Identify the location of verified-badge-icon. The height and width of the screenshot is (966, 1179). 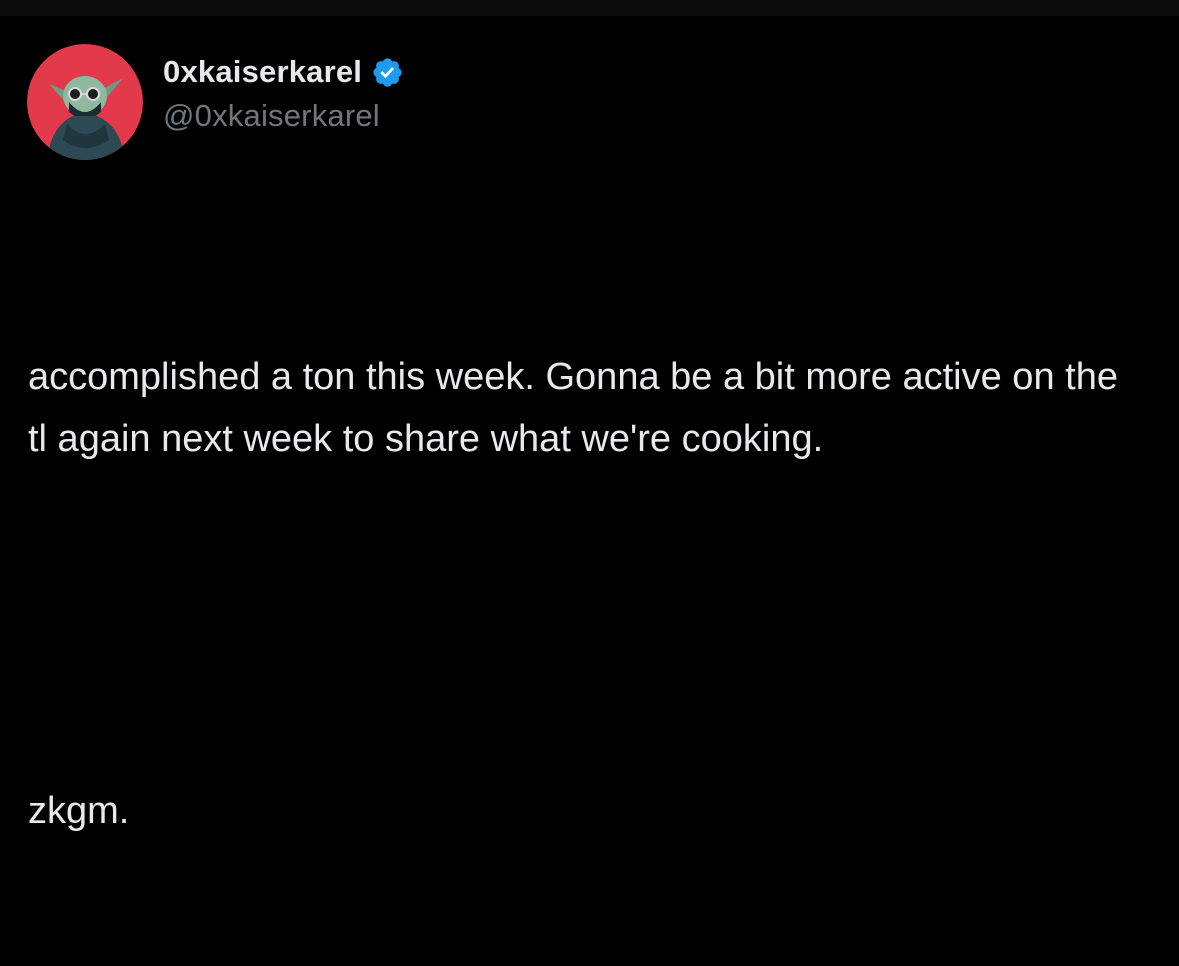
(387, 72).